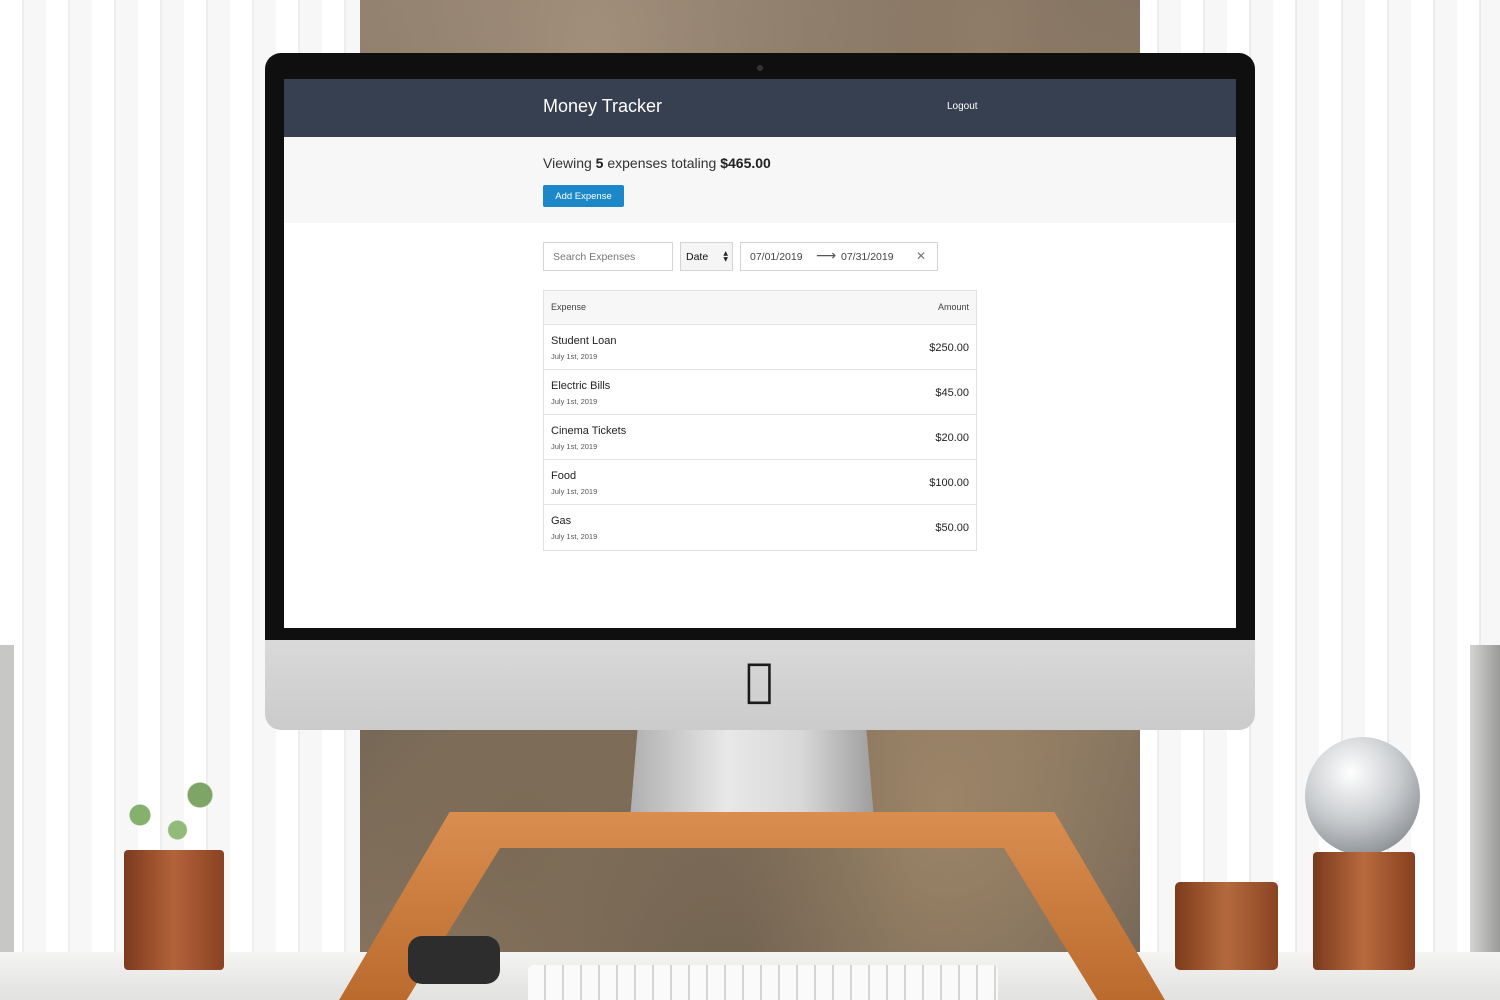 This screenshot has width=1500, height=1000. What do you see at coordinates (776, 257) in the screenshot?
I see `date-start-field: 07/01/2019` at bounding box center [776, 257].